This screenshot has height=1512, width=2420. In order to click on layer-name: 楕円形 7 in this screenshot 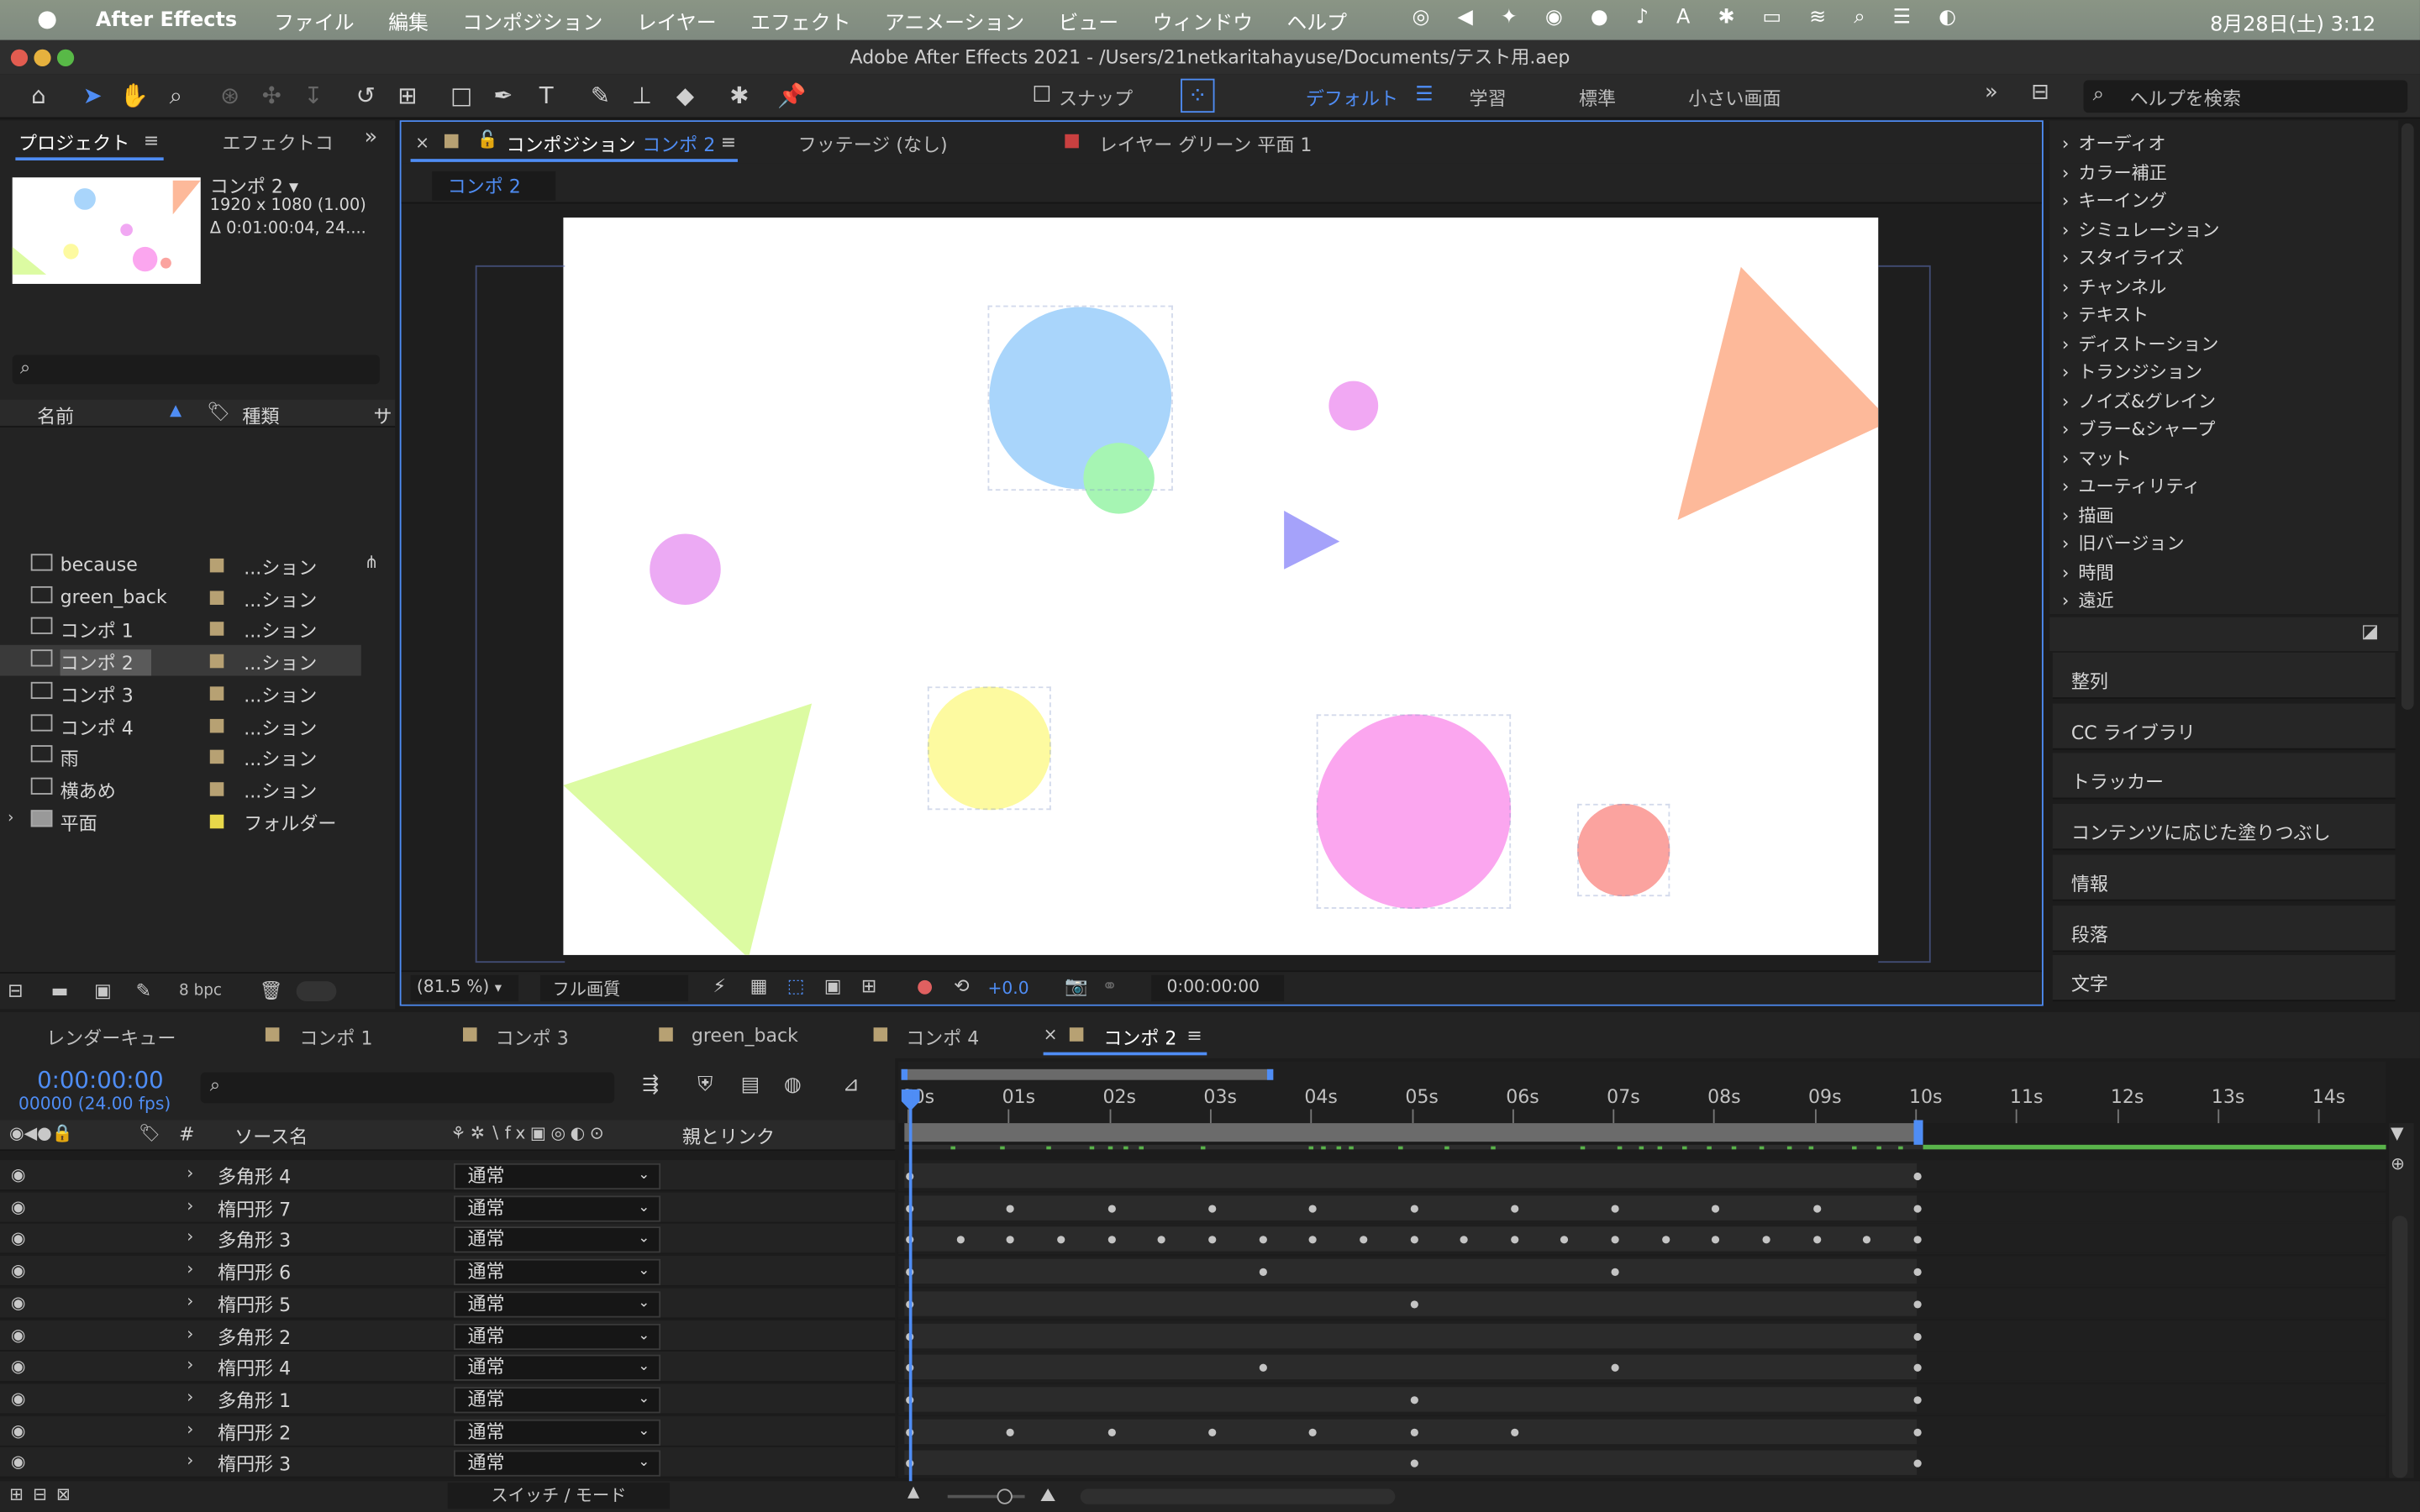, I will do `click(255, 1208)`.